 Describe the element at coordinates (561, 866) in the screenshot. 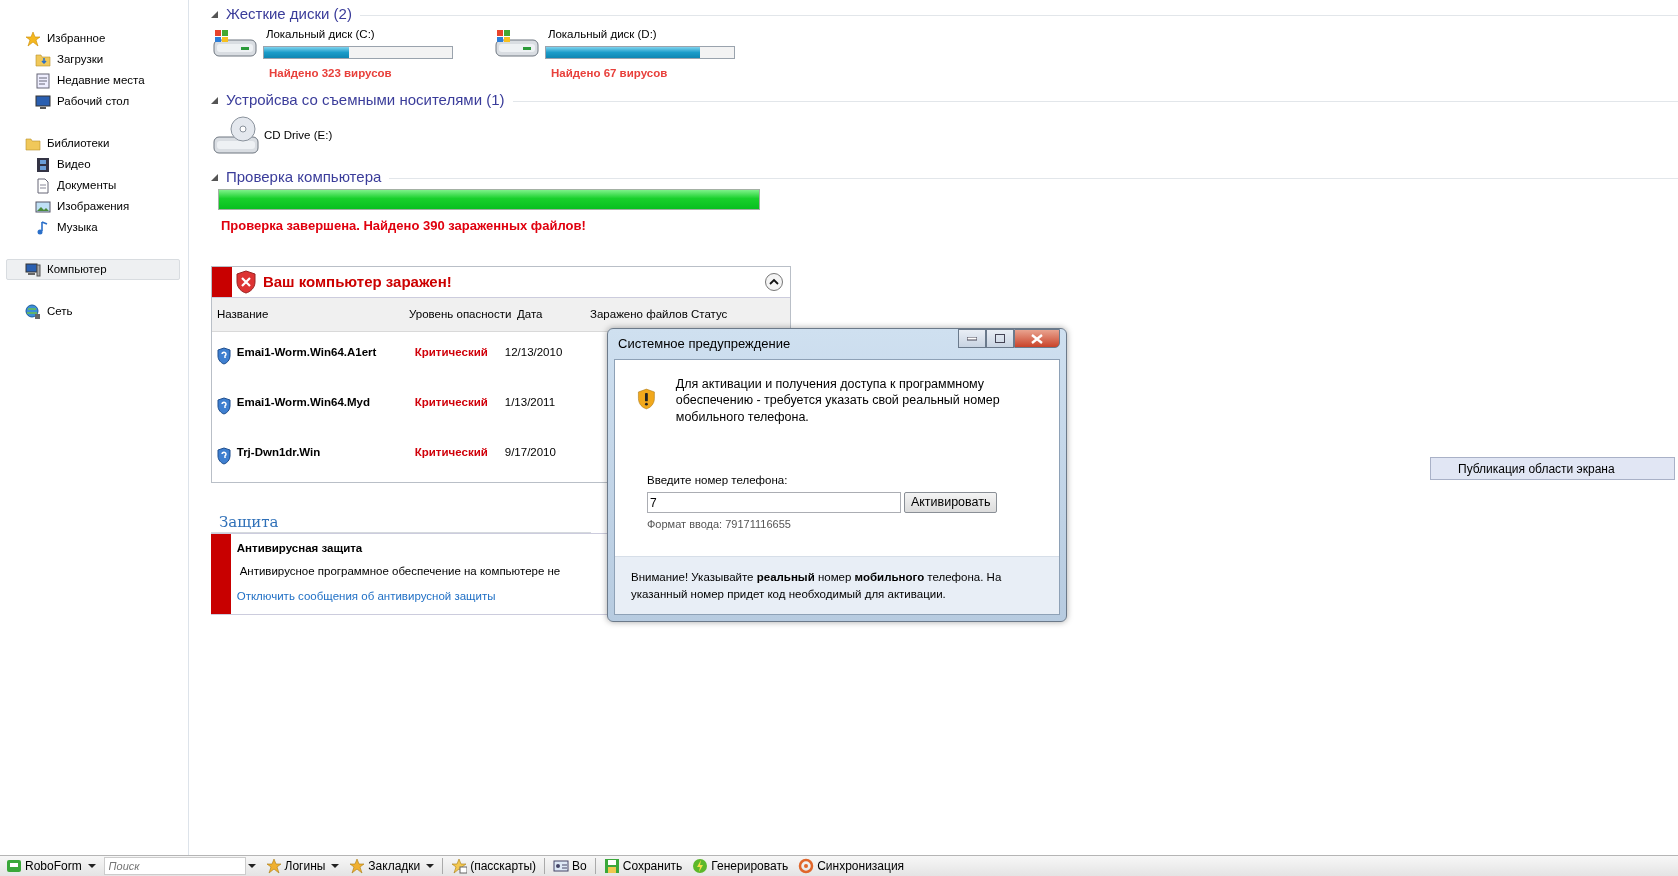

I see `id-card-icon` at that location.